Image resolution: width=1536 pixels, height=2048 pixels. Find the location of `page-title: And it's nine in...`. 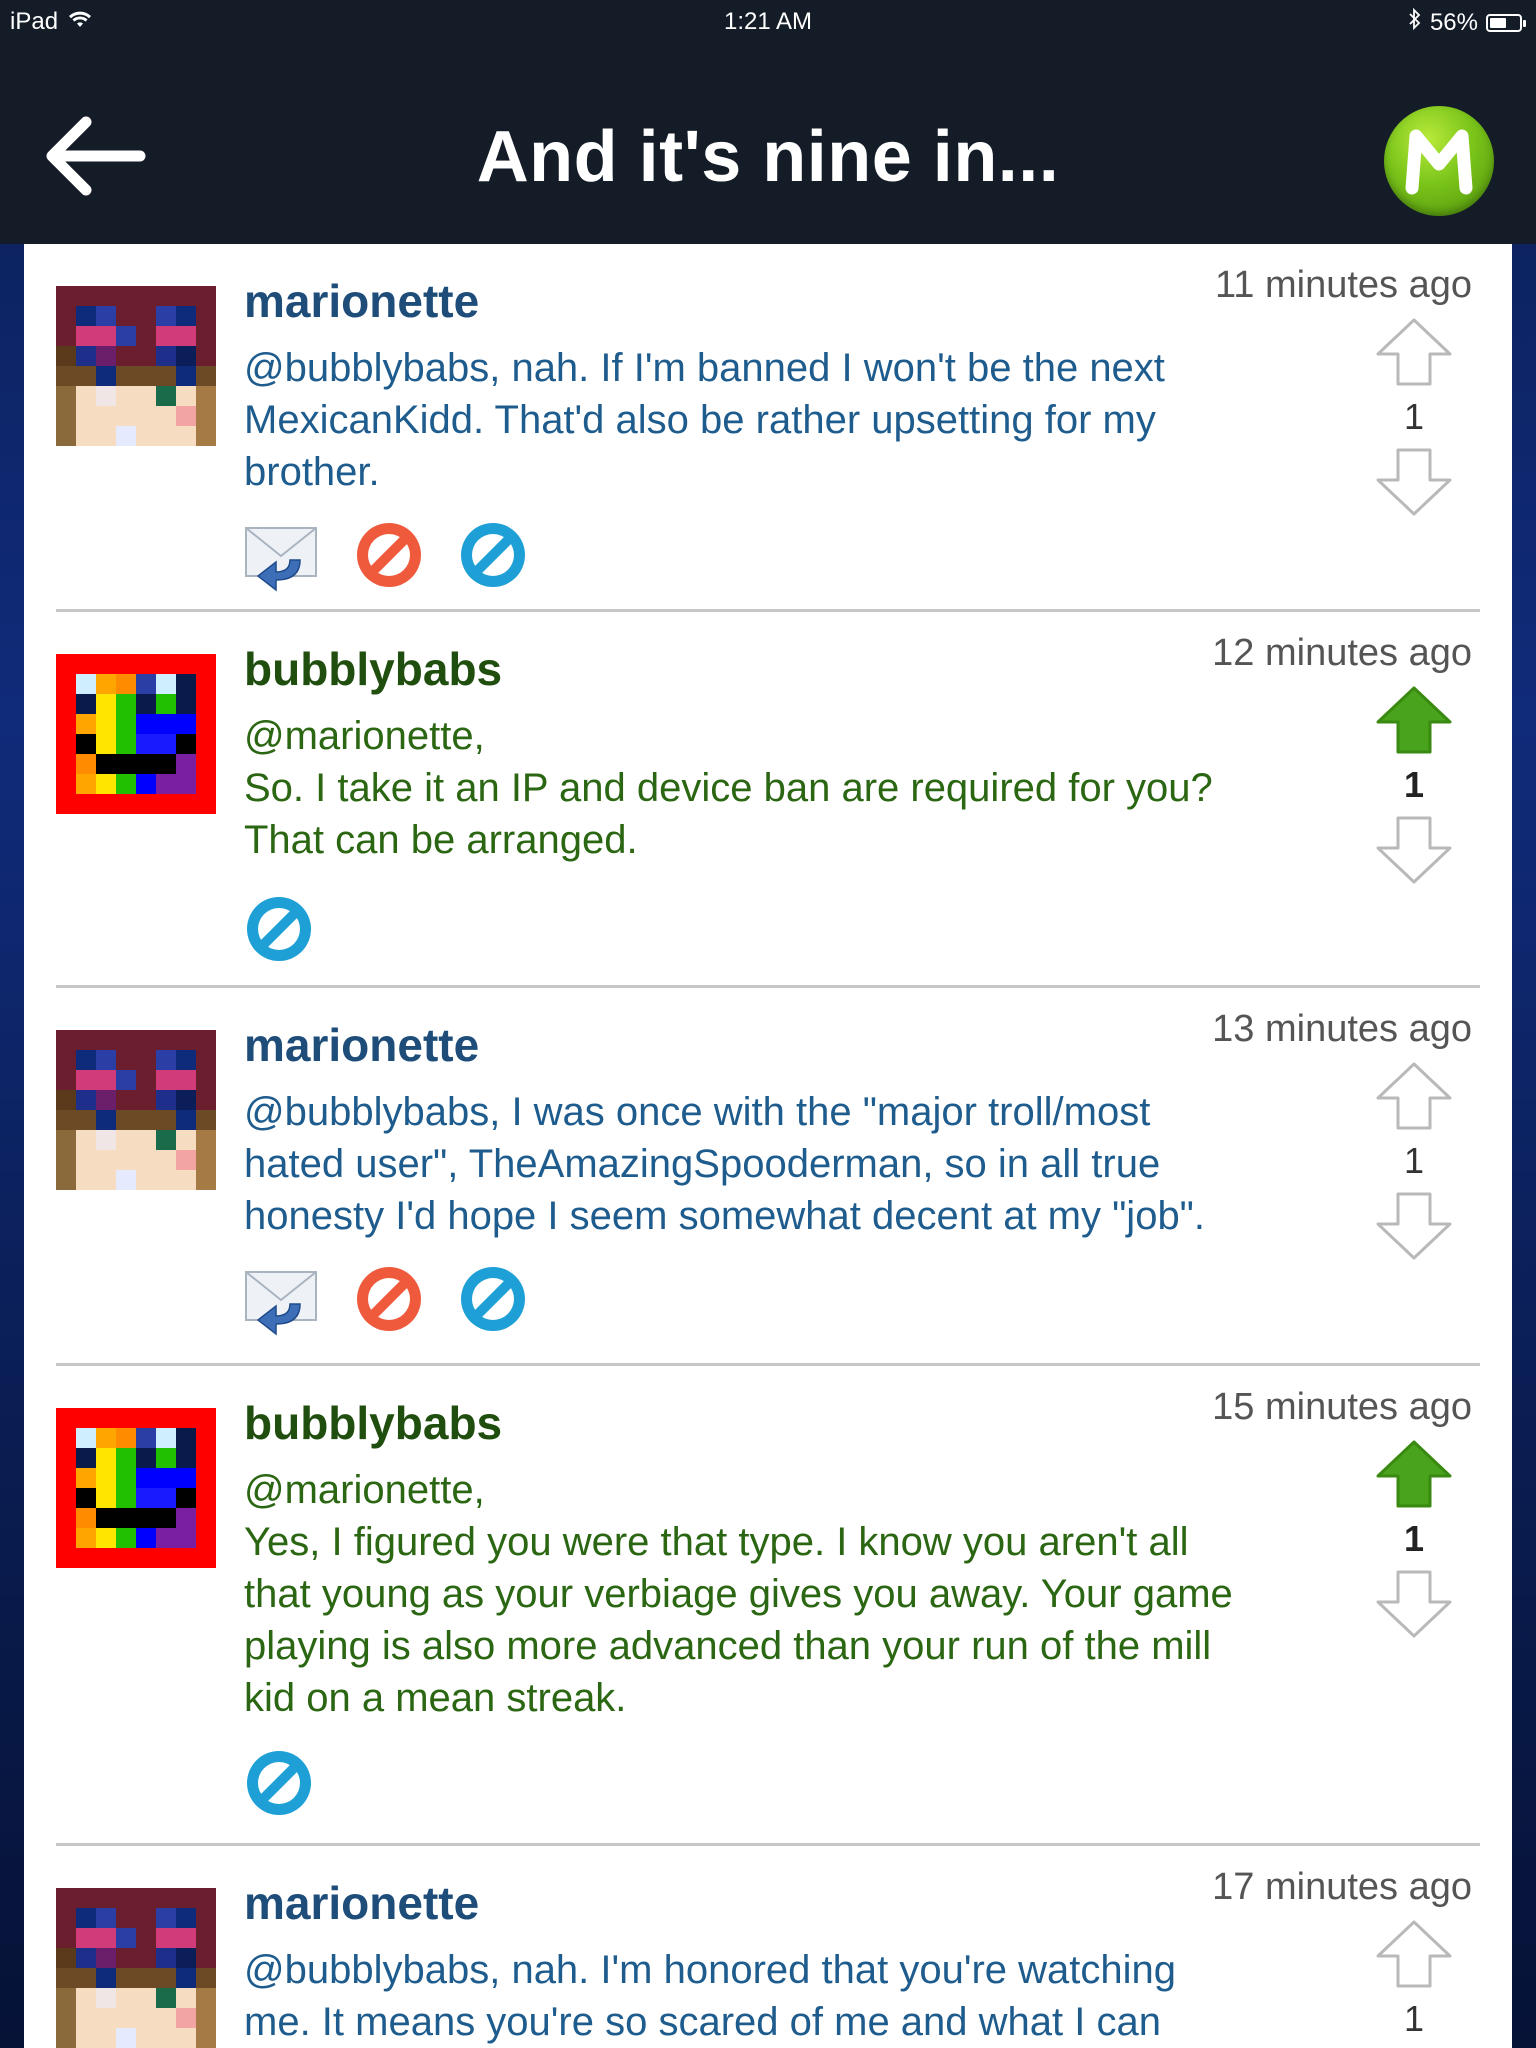

page-title: And it's nine in... is located at coordinates (768, 157).